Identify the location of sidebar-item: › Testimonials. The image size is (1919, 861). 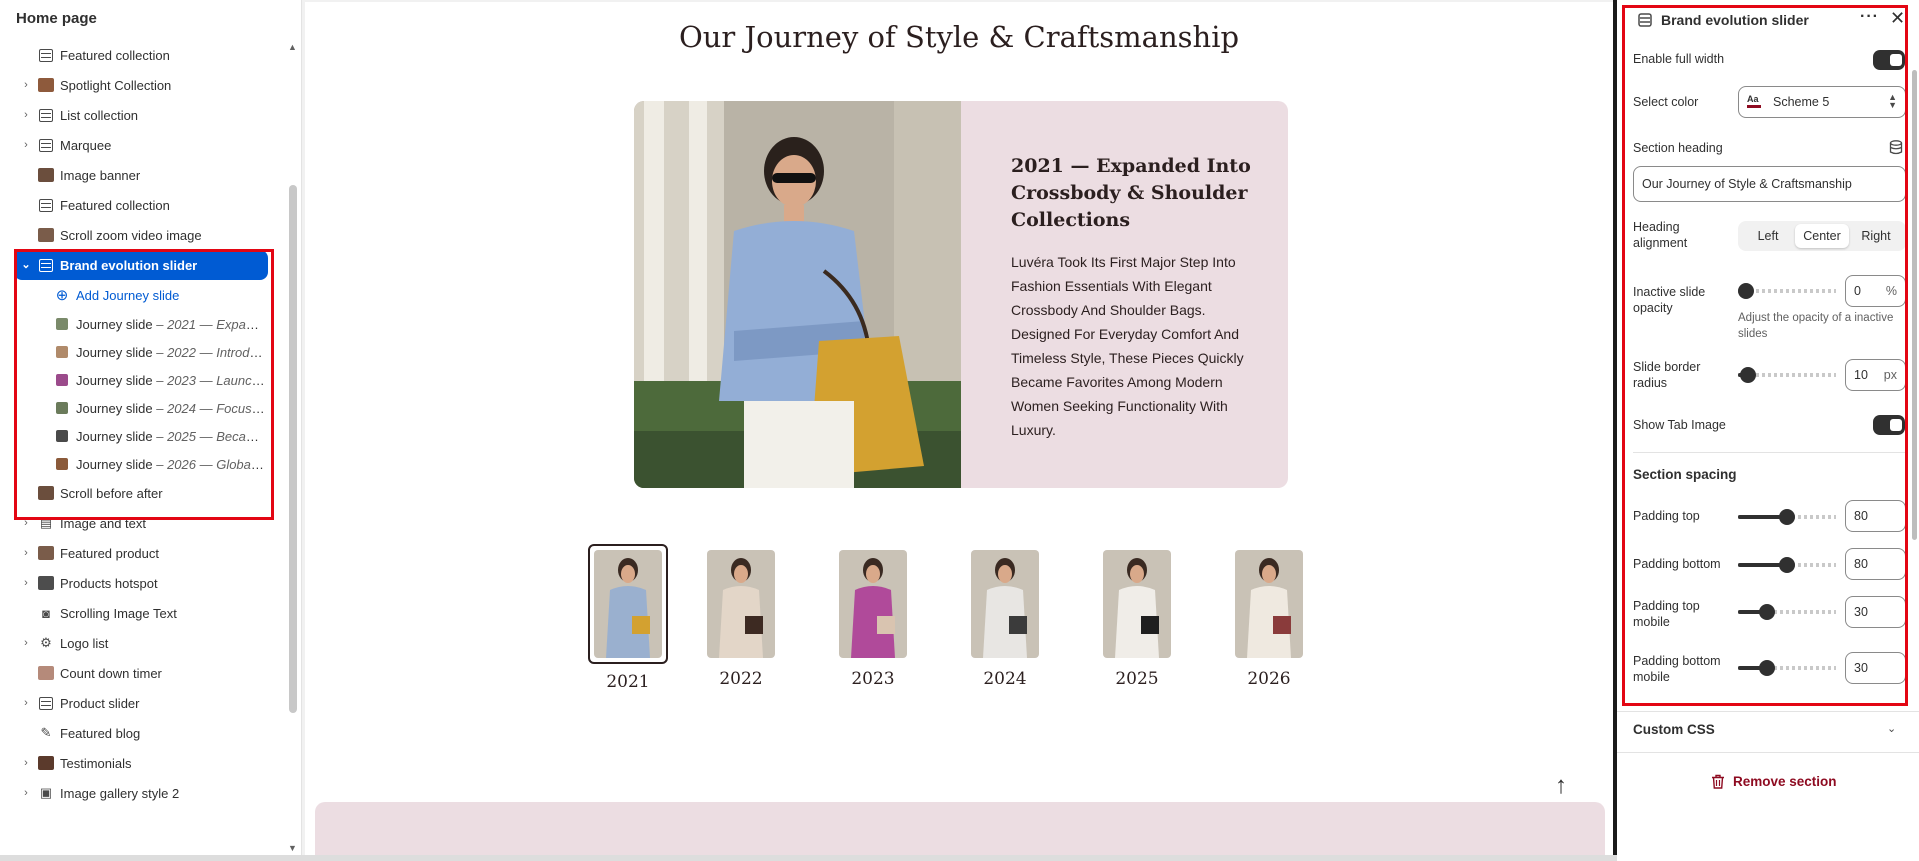
(143, 763).